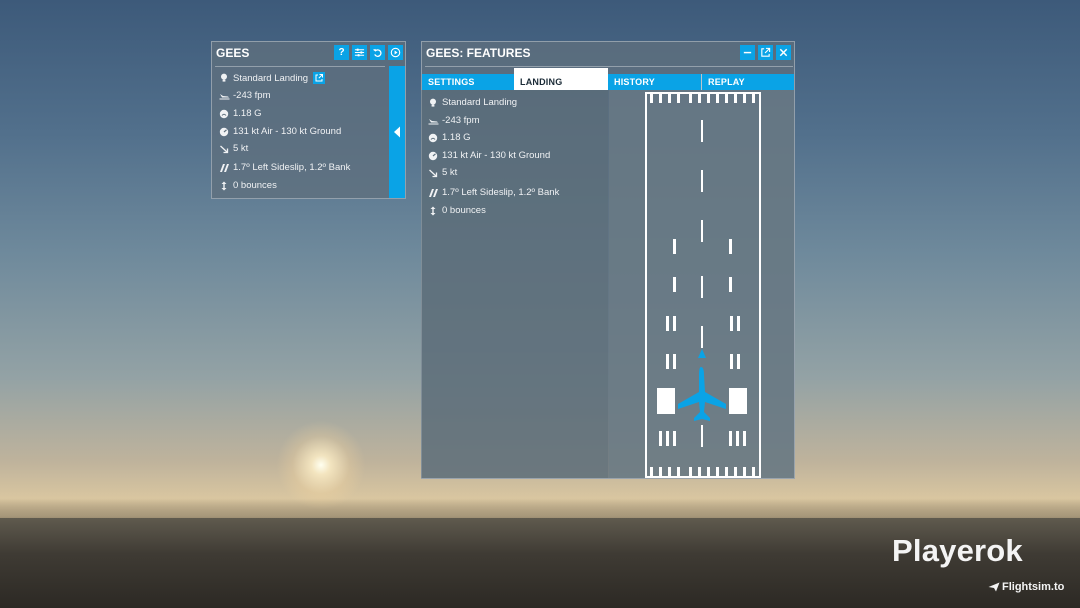 The height and width of the screenshot is (608, 1080). I want to click on tab-replay: REPLAY, so click(748, 82).